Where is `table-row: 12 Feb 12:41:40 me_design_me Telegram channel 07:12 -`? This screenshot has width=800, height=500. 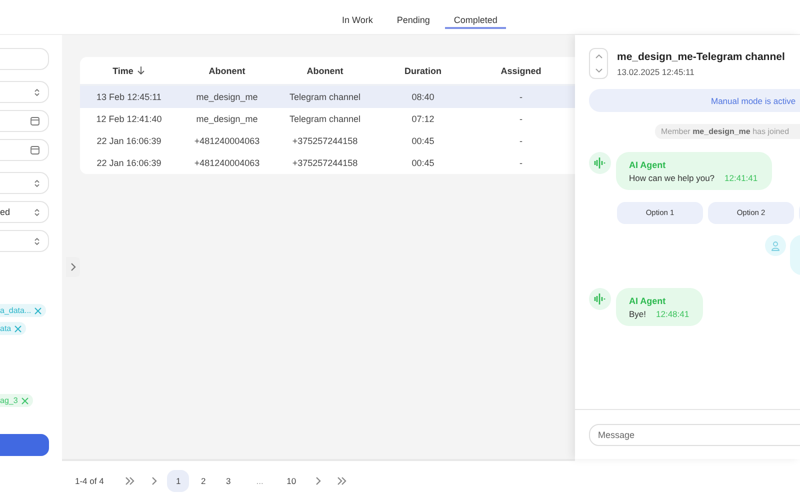 table-row: 12 Feb 12:41:40 me_design_me Telegram channel 07:12 - is located at coordinates (327, 119).